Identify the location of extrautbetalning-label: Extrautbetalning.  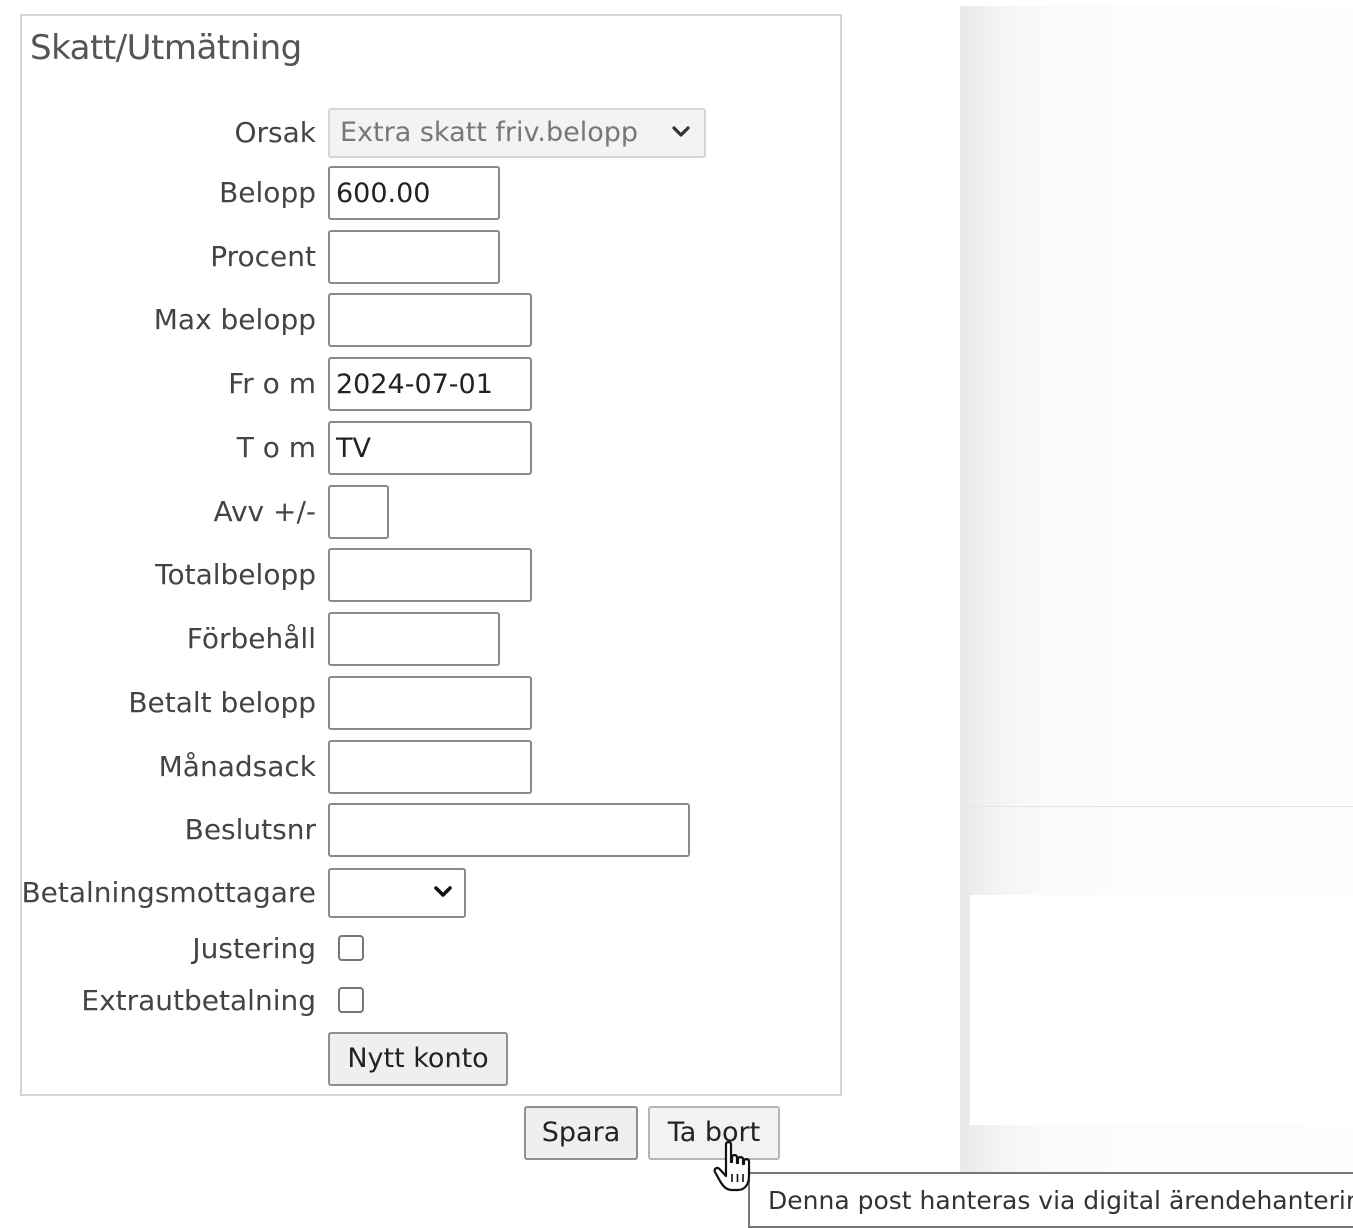
(198, 1000).